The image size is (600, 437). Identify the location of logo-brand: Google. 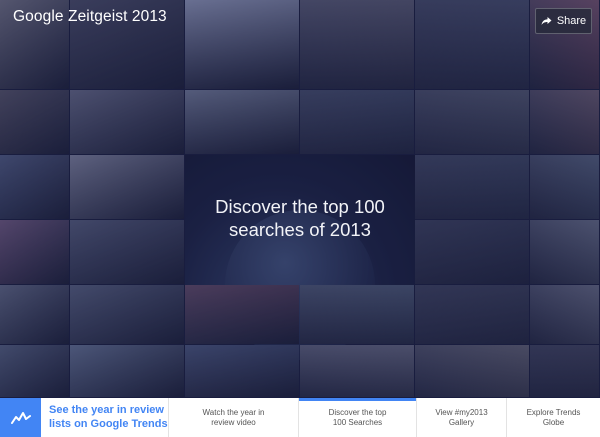
(38, 16).